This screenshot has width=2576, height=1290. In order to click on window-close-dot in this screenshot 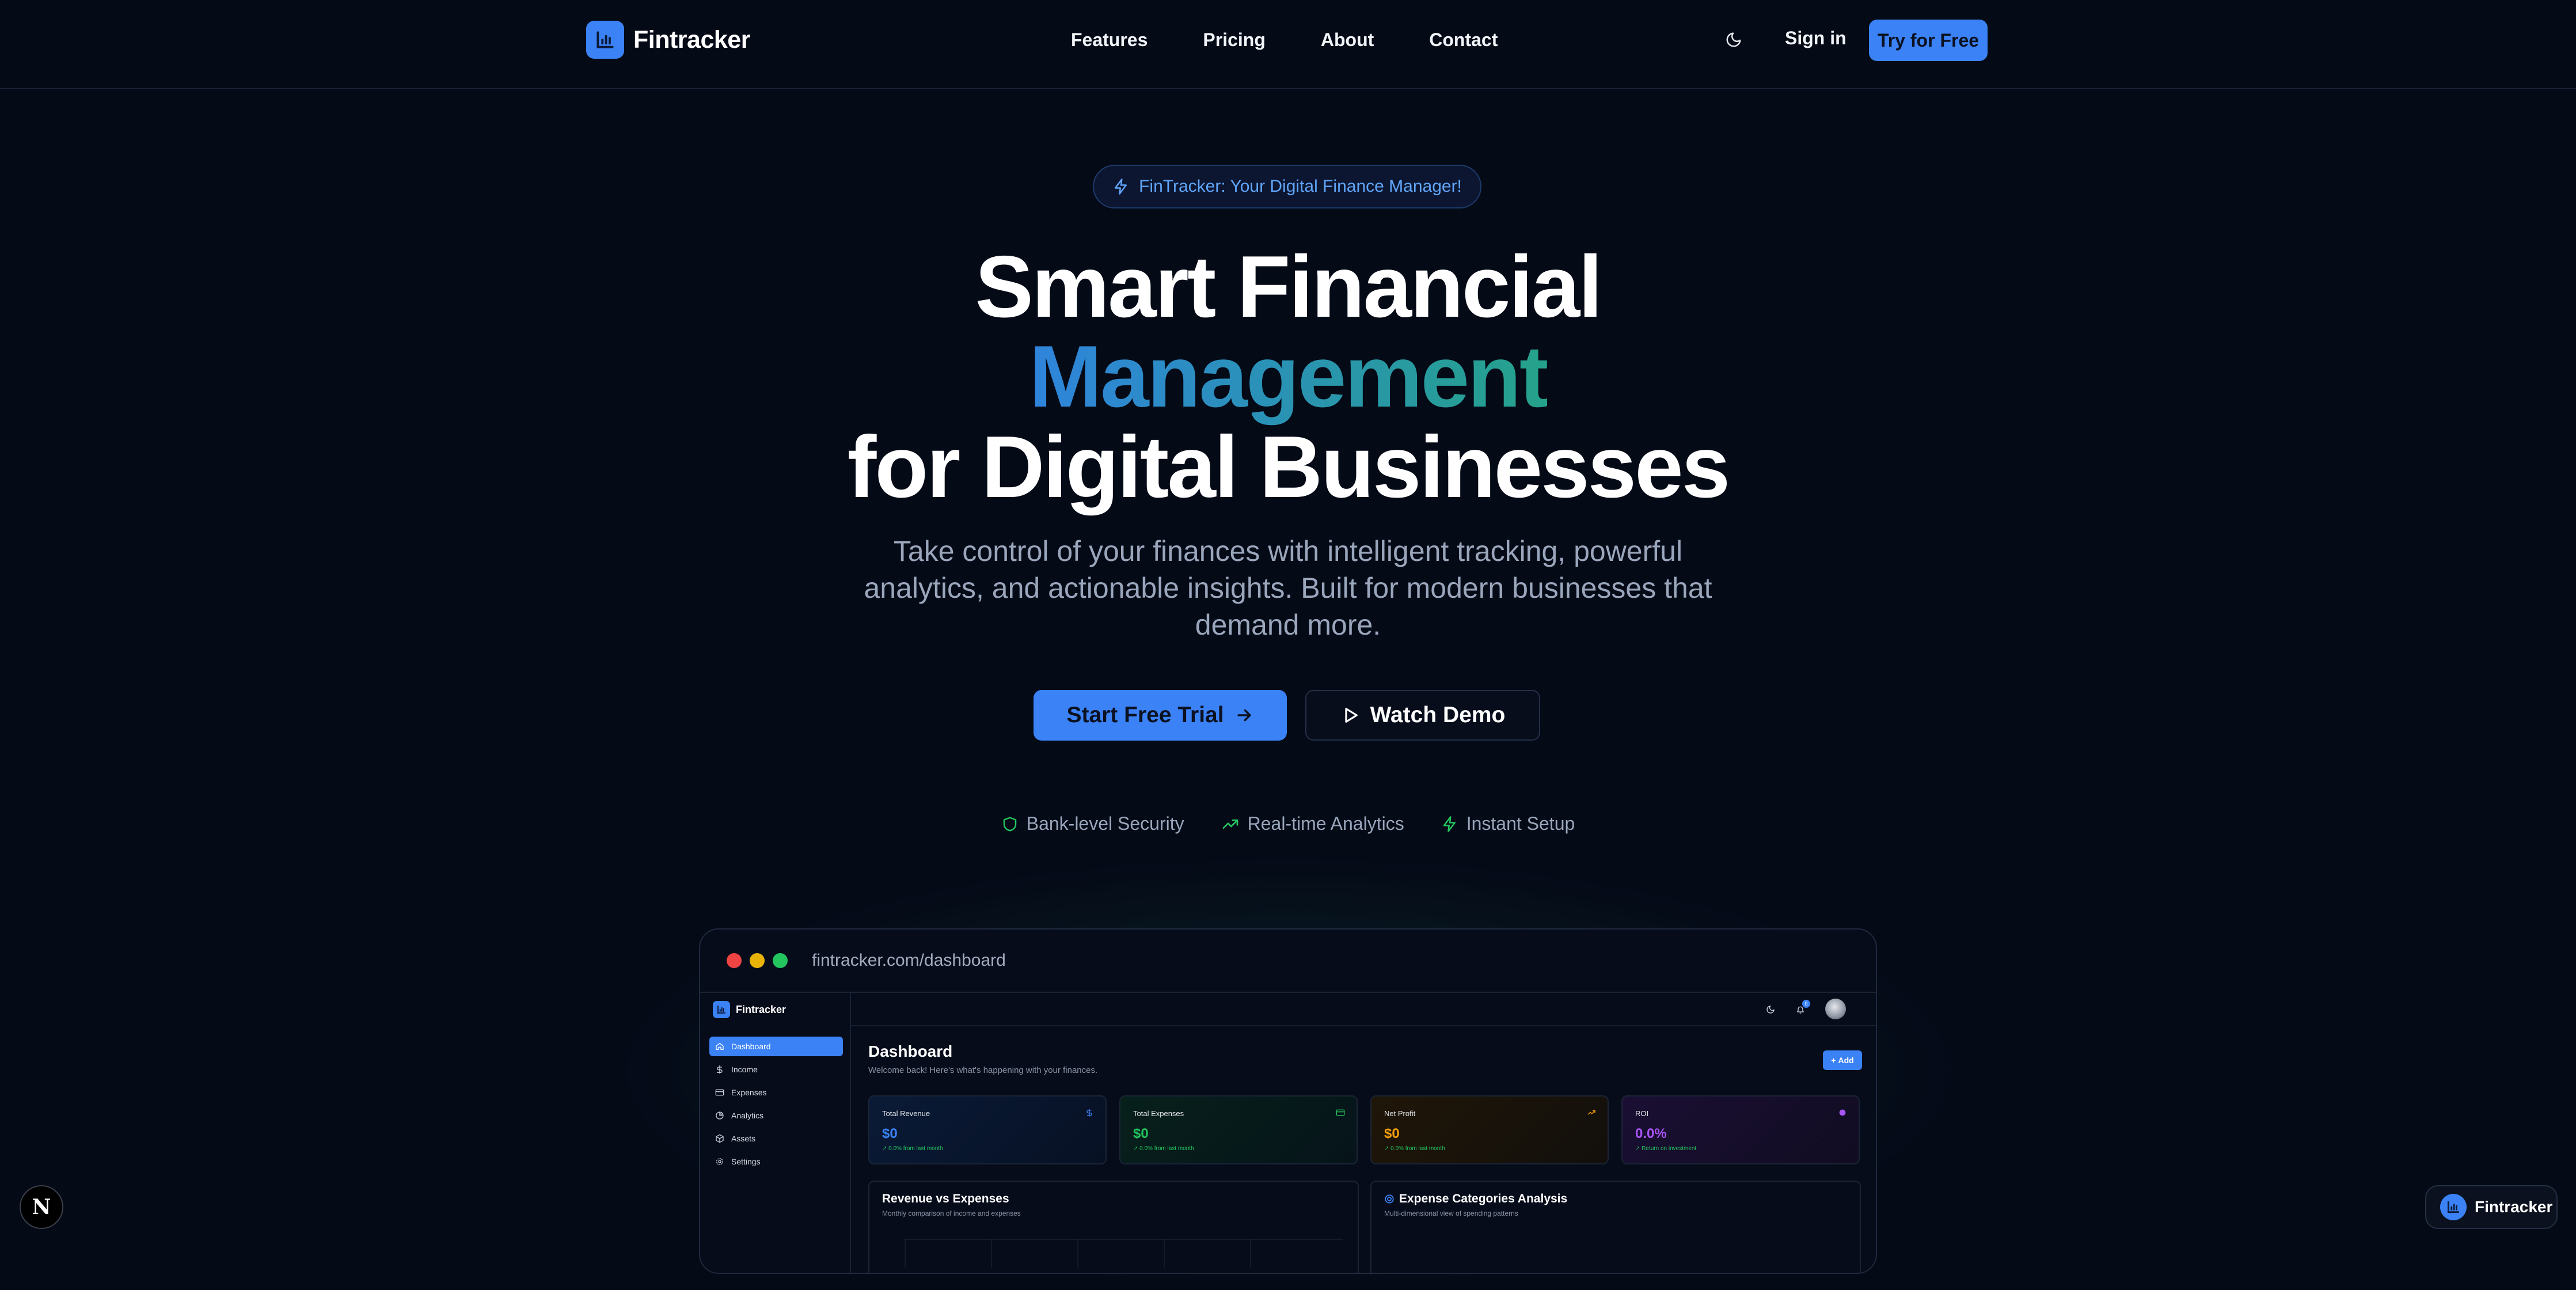, I will do `click(734, 960)`.